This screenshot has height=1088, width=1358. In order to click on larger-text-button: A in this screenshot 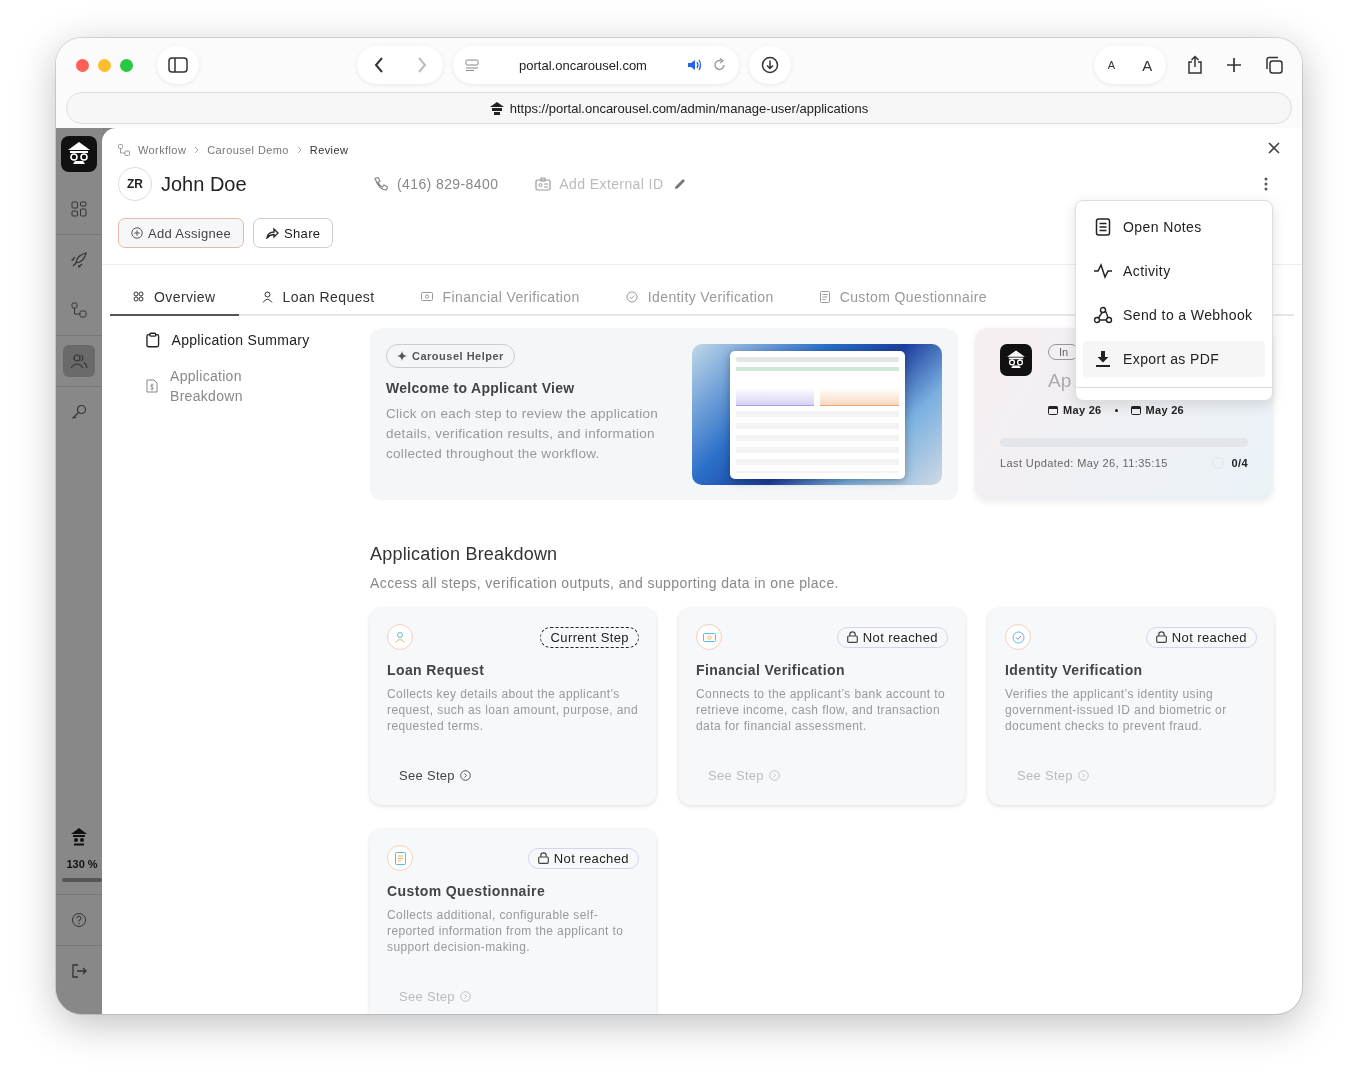, I will do `click(1147, 65)`.